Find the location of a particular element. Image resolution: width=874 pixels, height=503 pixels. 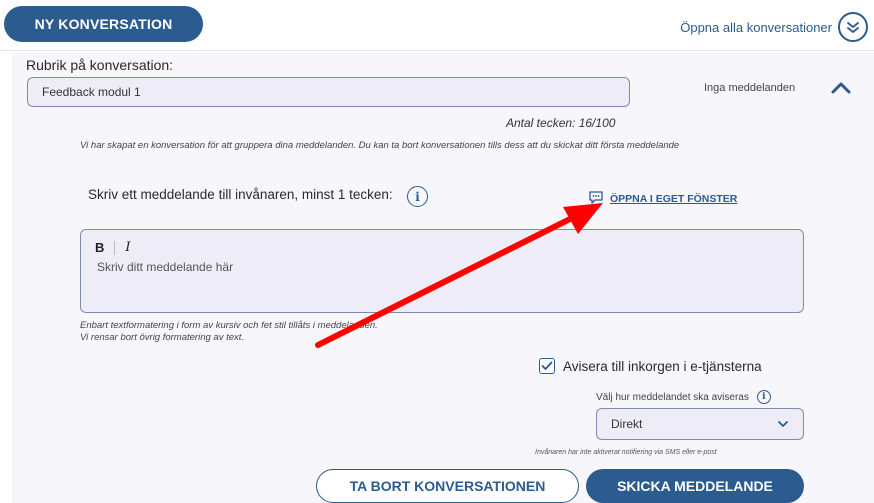

message-placeholder: Skriv ditt meddelande här is located at coordinates (165, 267).